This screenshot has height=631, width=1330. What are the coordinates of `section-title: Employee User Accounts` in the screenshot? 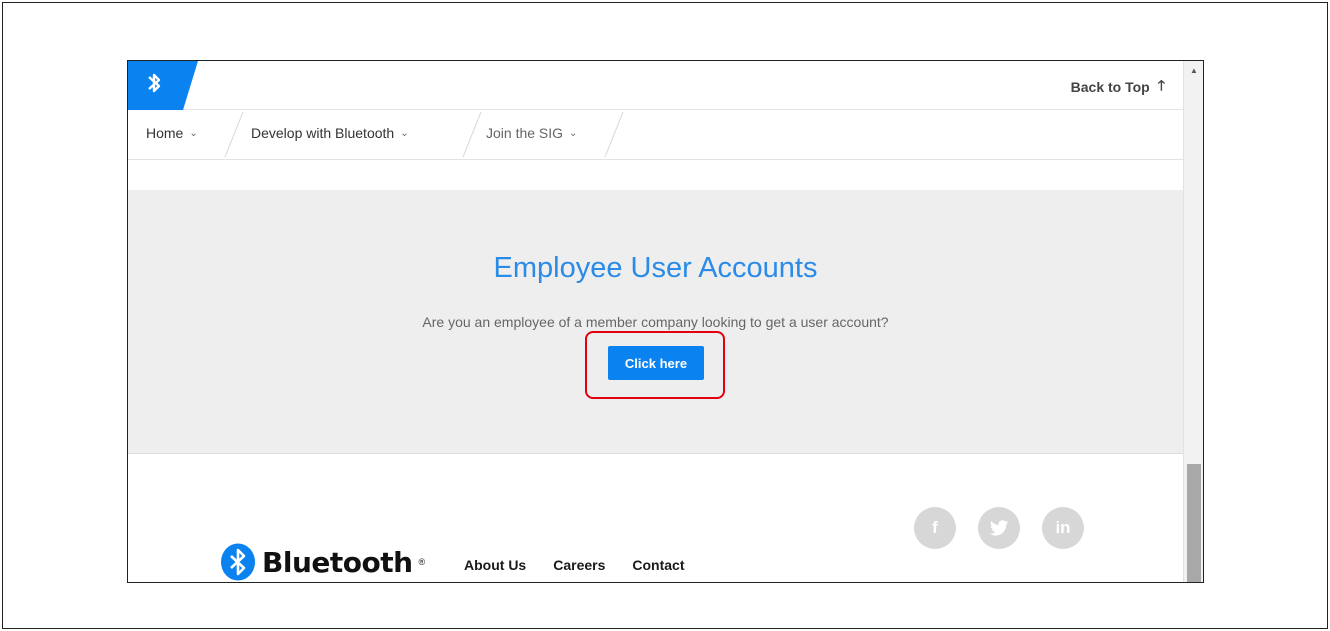 It's located at (655, 268).